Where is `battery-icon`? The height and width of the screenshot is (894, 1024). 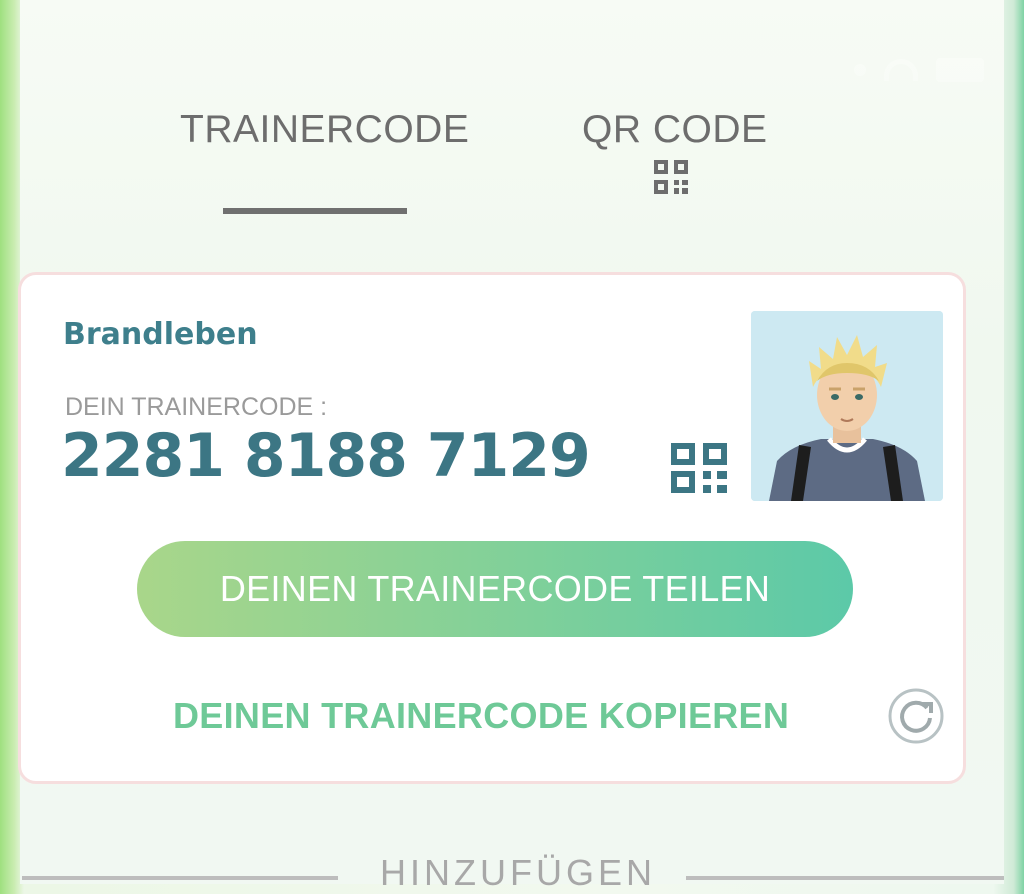
battery-icon is located at coordinates (960, 70).